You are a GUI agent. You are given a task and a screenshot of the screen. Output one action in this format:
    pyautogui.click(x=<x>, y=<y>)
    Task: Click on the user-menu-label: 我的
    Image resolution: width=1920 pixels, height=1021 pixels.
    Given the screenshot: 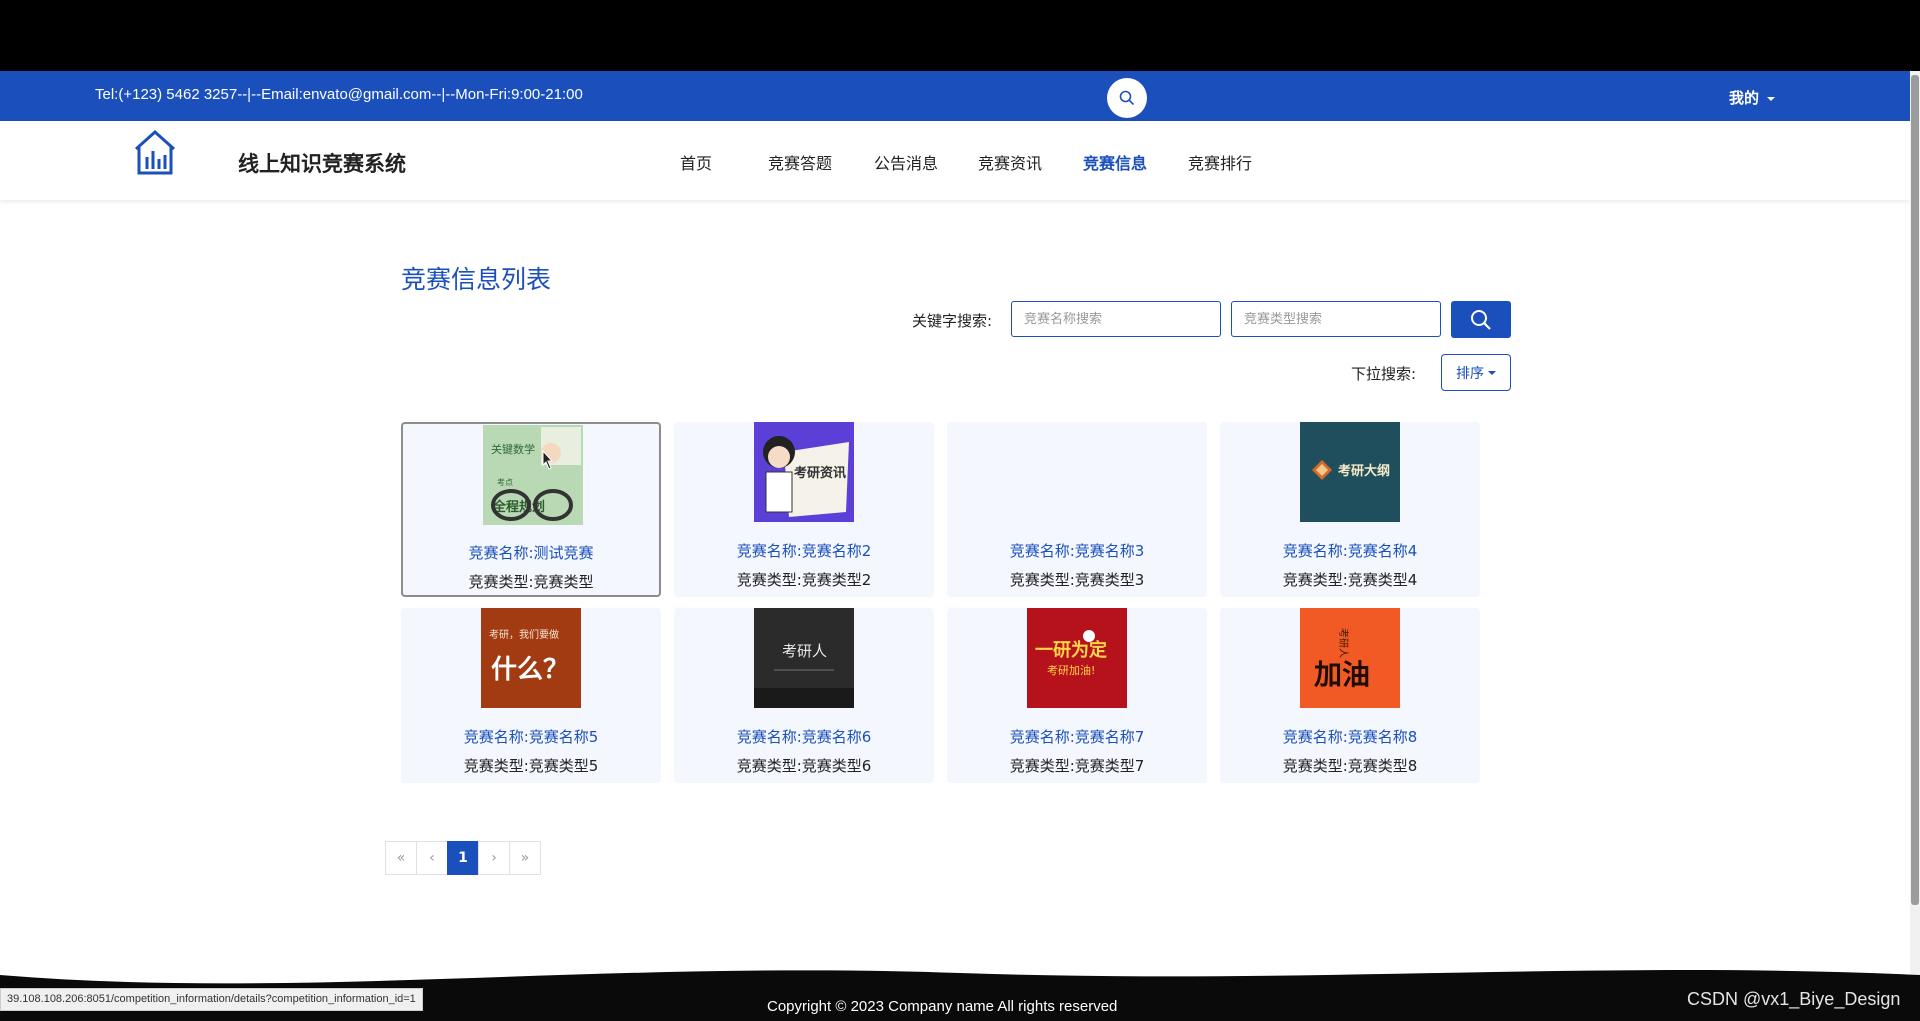 What is the action you would take?
    pyautogui.click(x=1744, y=98)
    